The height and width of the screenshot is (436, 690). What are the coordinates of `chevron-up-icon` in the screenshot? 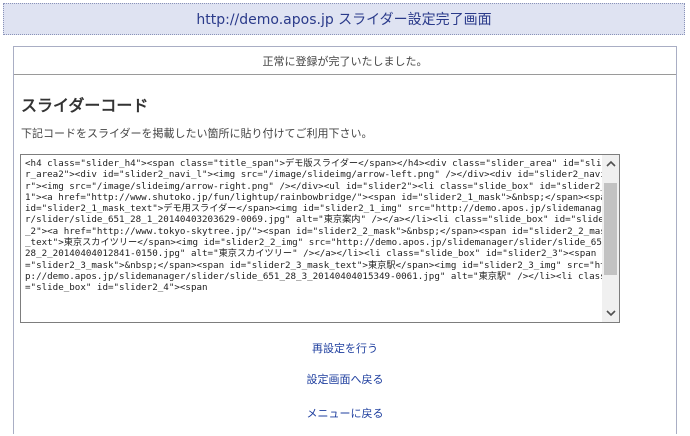 It's located at (610, 163).